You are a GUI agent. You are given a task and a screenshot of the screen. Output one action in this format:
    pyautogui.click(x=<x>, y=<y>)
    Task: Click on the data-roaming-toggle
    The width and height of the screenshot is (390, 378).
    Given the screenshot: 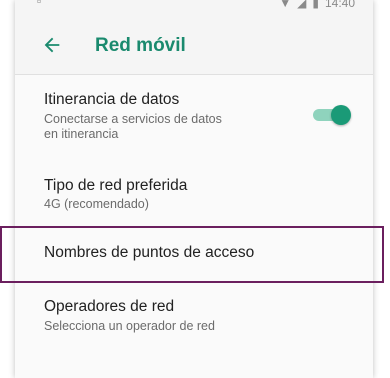 What is the action you would take?
    pyautogui.click(x=331, y=115)
    